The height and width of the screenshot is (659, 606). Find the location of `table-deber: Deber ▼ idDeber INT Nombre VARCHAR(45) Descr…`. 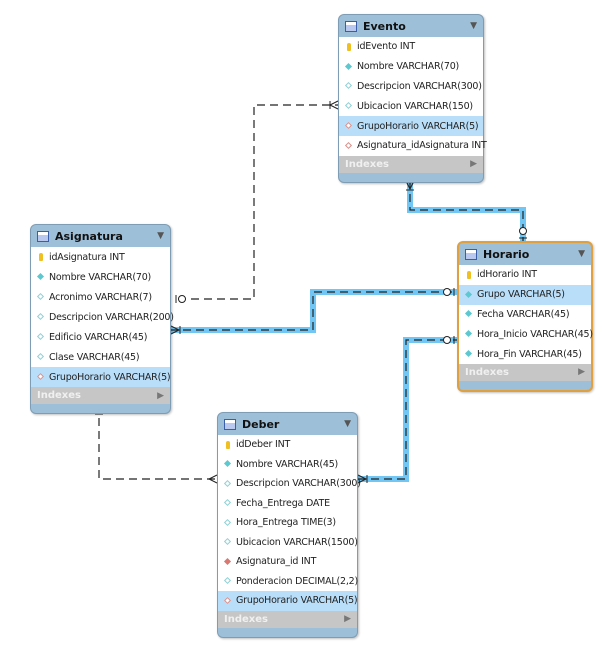

table-deber: Deber ▼ idDeber INT Nombre VARCHAR(45) Descr… is located at coordinates (289, 525).